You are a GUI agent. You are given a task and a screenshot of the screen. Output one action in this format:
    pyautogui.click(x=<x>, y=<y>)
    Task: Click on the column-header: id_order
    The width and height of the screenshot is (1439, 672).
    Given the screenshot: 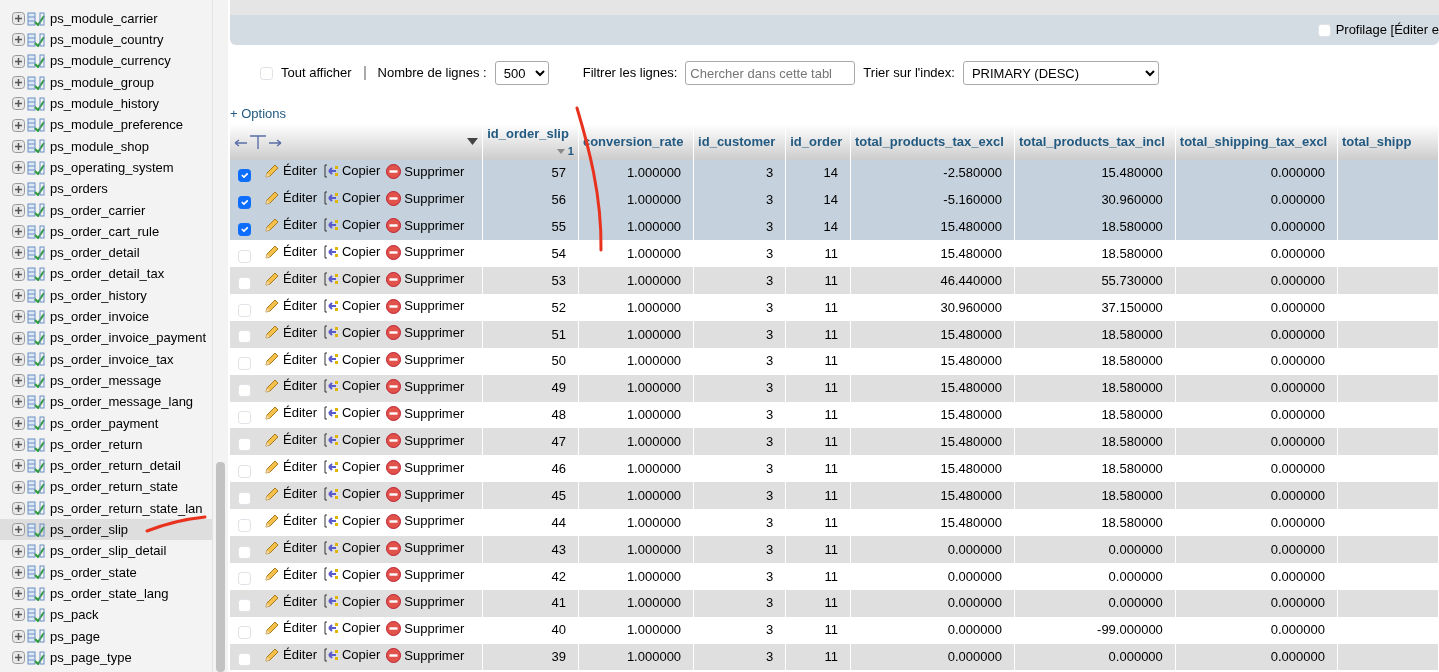 What is the action you would take?
    pyautogui.click(x=818, y=141)
    